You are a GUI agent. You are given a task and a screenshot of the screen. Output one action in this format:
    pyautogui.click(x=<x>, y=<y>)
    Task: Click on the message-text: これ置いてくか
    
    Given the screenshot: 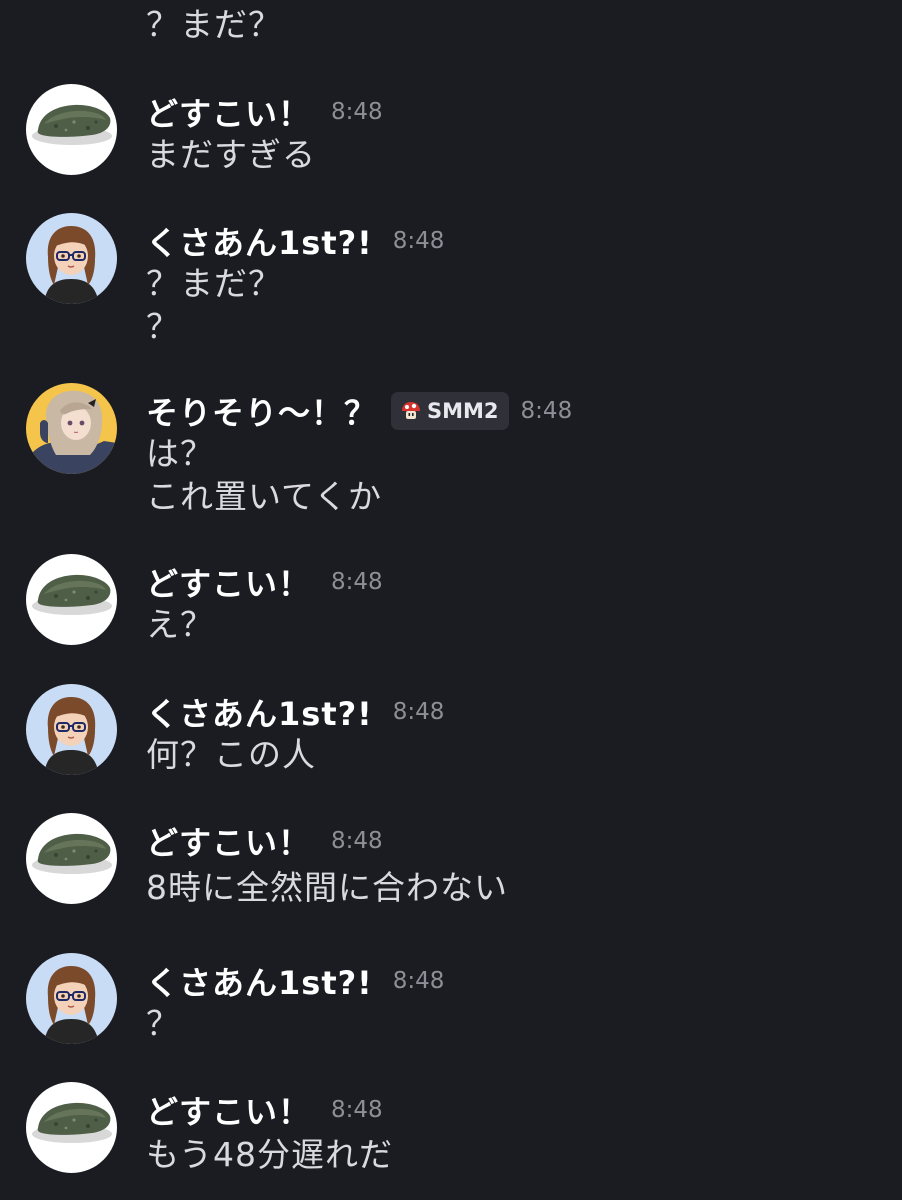 What is the action you would take?
    pyautogui.click(x=264, y=496)
    